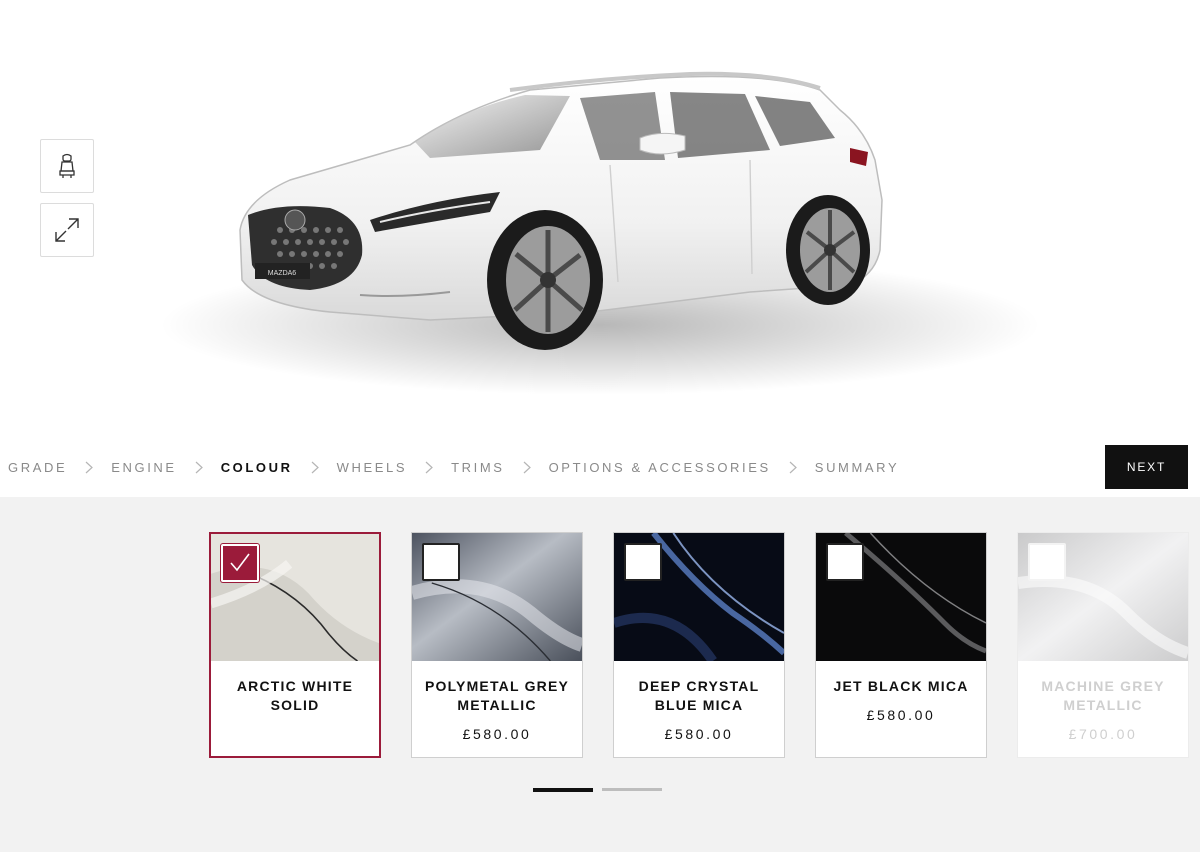 This screenshot has width=1200, height=852. I want to click on expand-arrows-icon, so click(67, 230).